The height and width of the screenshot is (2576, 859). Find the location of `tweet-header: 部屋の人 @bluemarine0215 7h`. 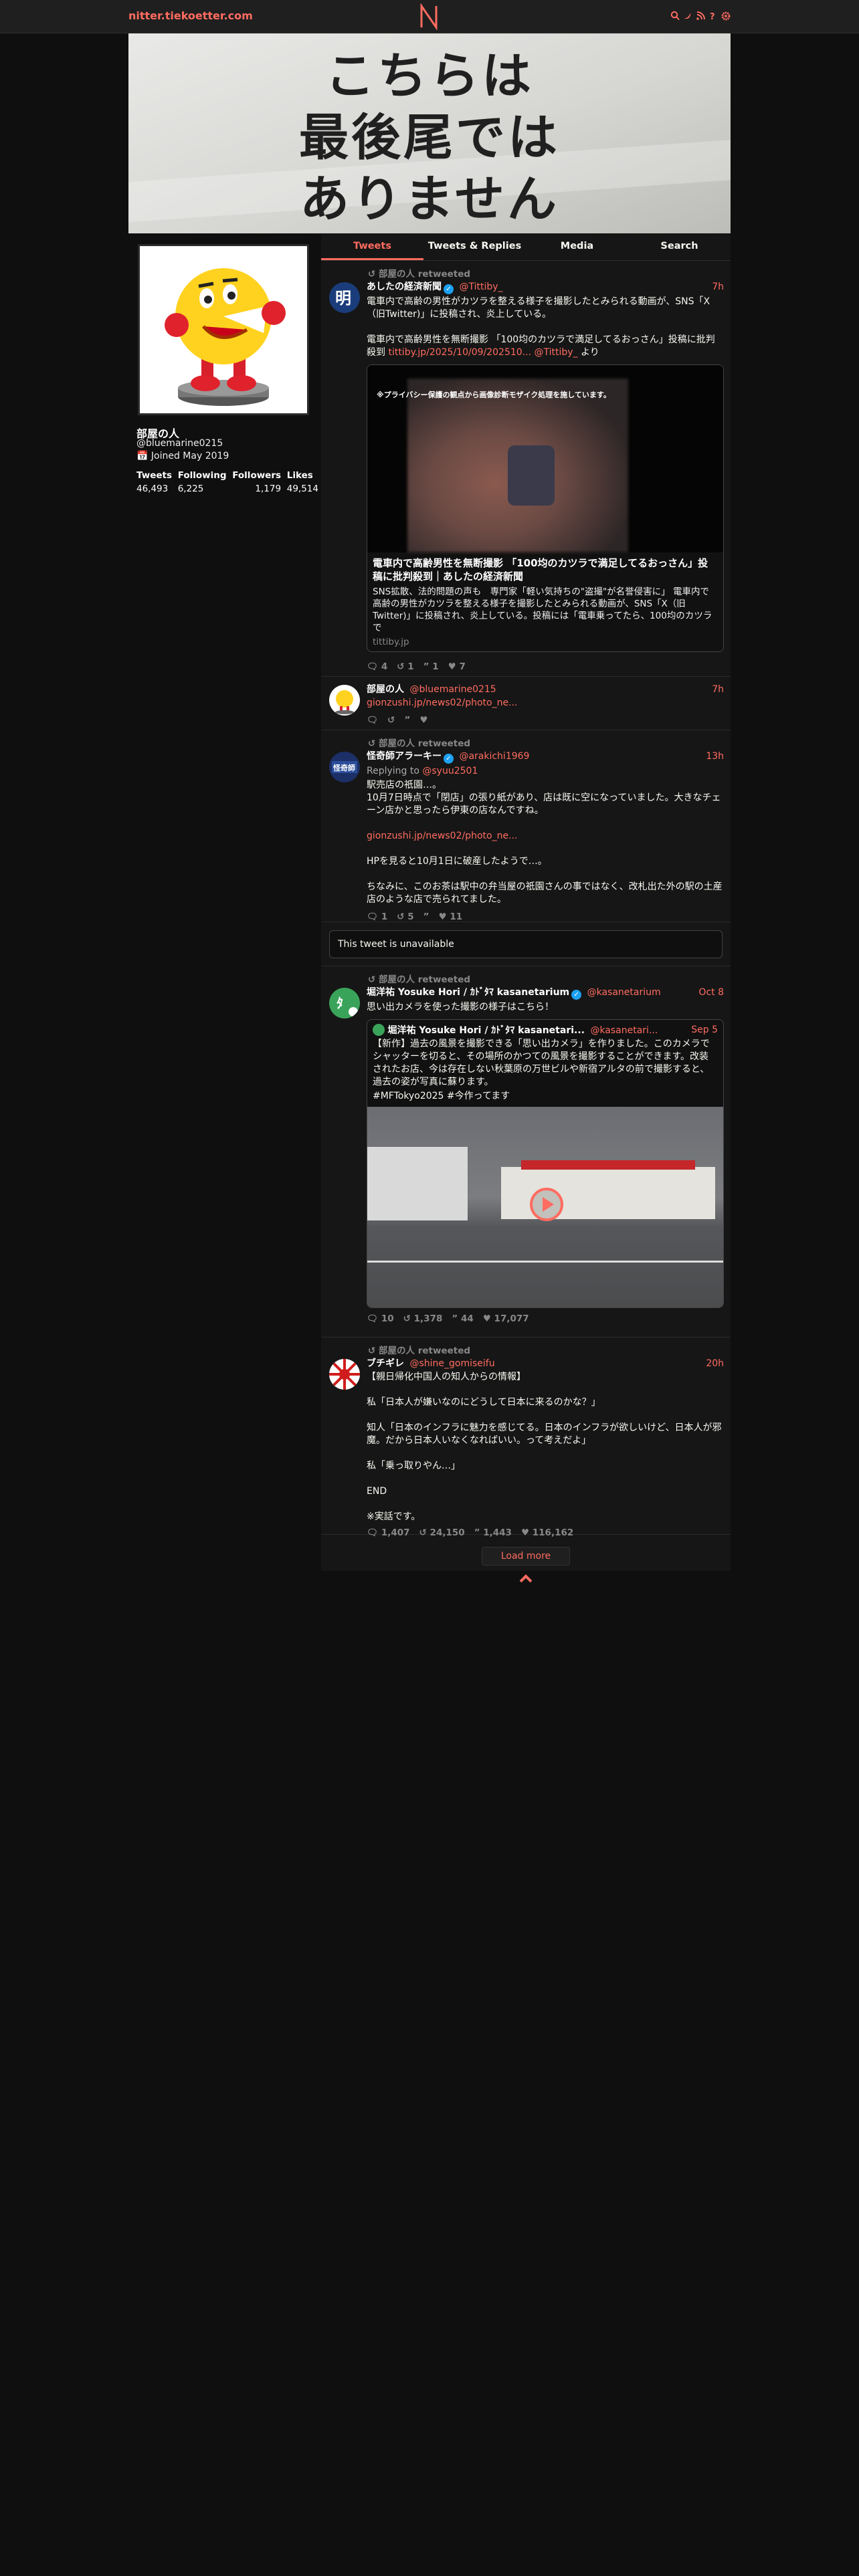

tweet-header: 部屋の人 @bluemarine0215 7h is located at coordinates (545, 689).